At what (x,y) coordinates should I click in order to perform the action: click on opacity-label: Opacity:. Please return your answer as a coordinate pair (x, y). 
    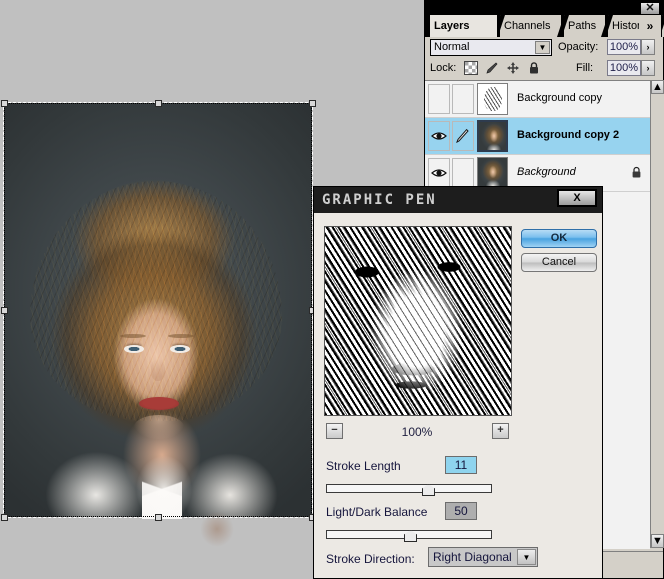
    Looking at the image, I should click on (578, 47).